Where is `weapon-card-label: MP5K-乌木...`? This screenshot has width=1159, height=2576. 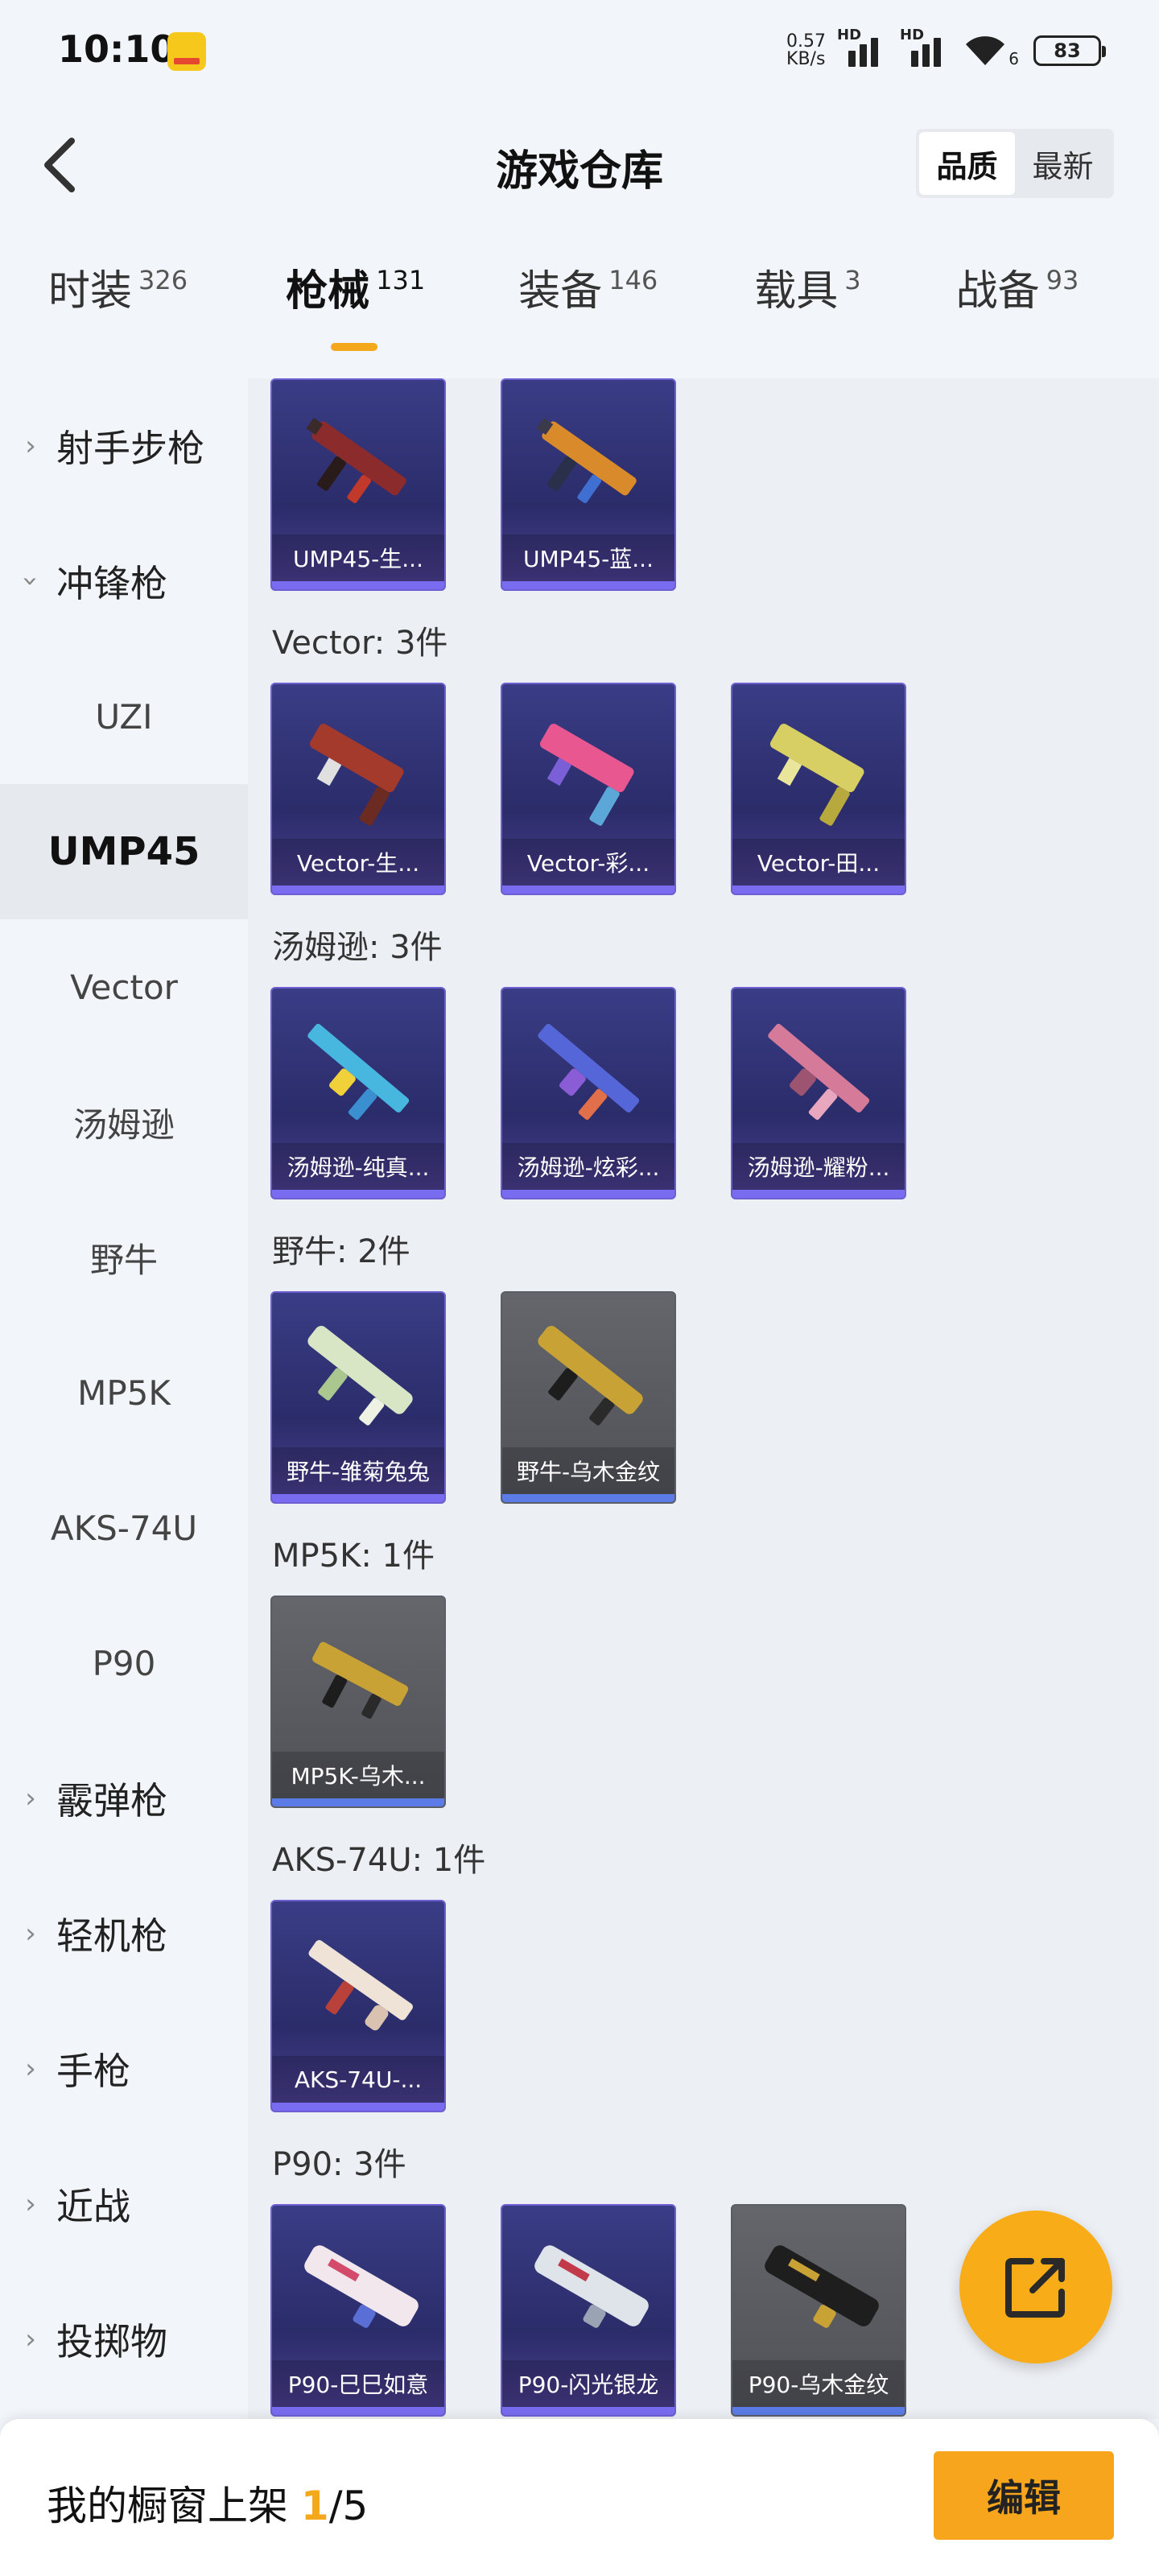
weapon-card-label: MP5K-乌木... is located at coordinates (358, 1775).